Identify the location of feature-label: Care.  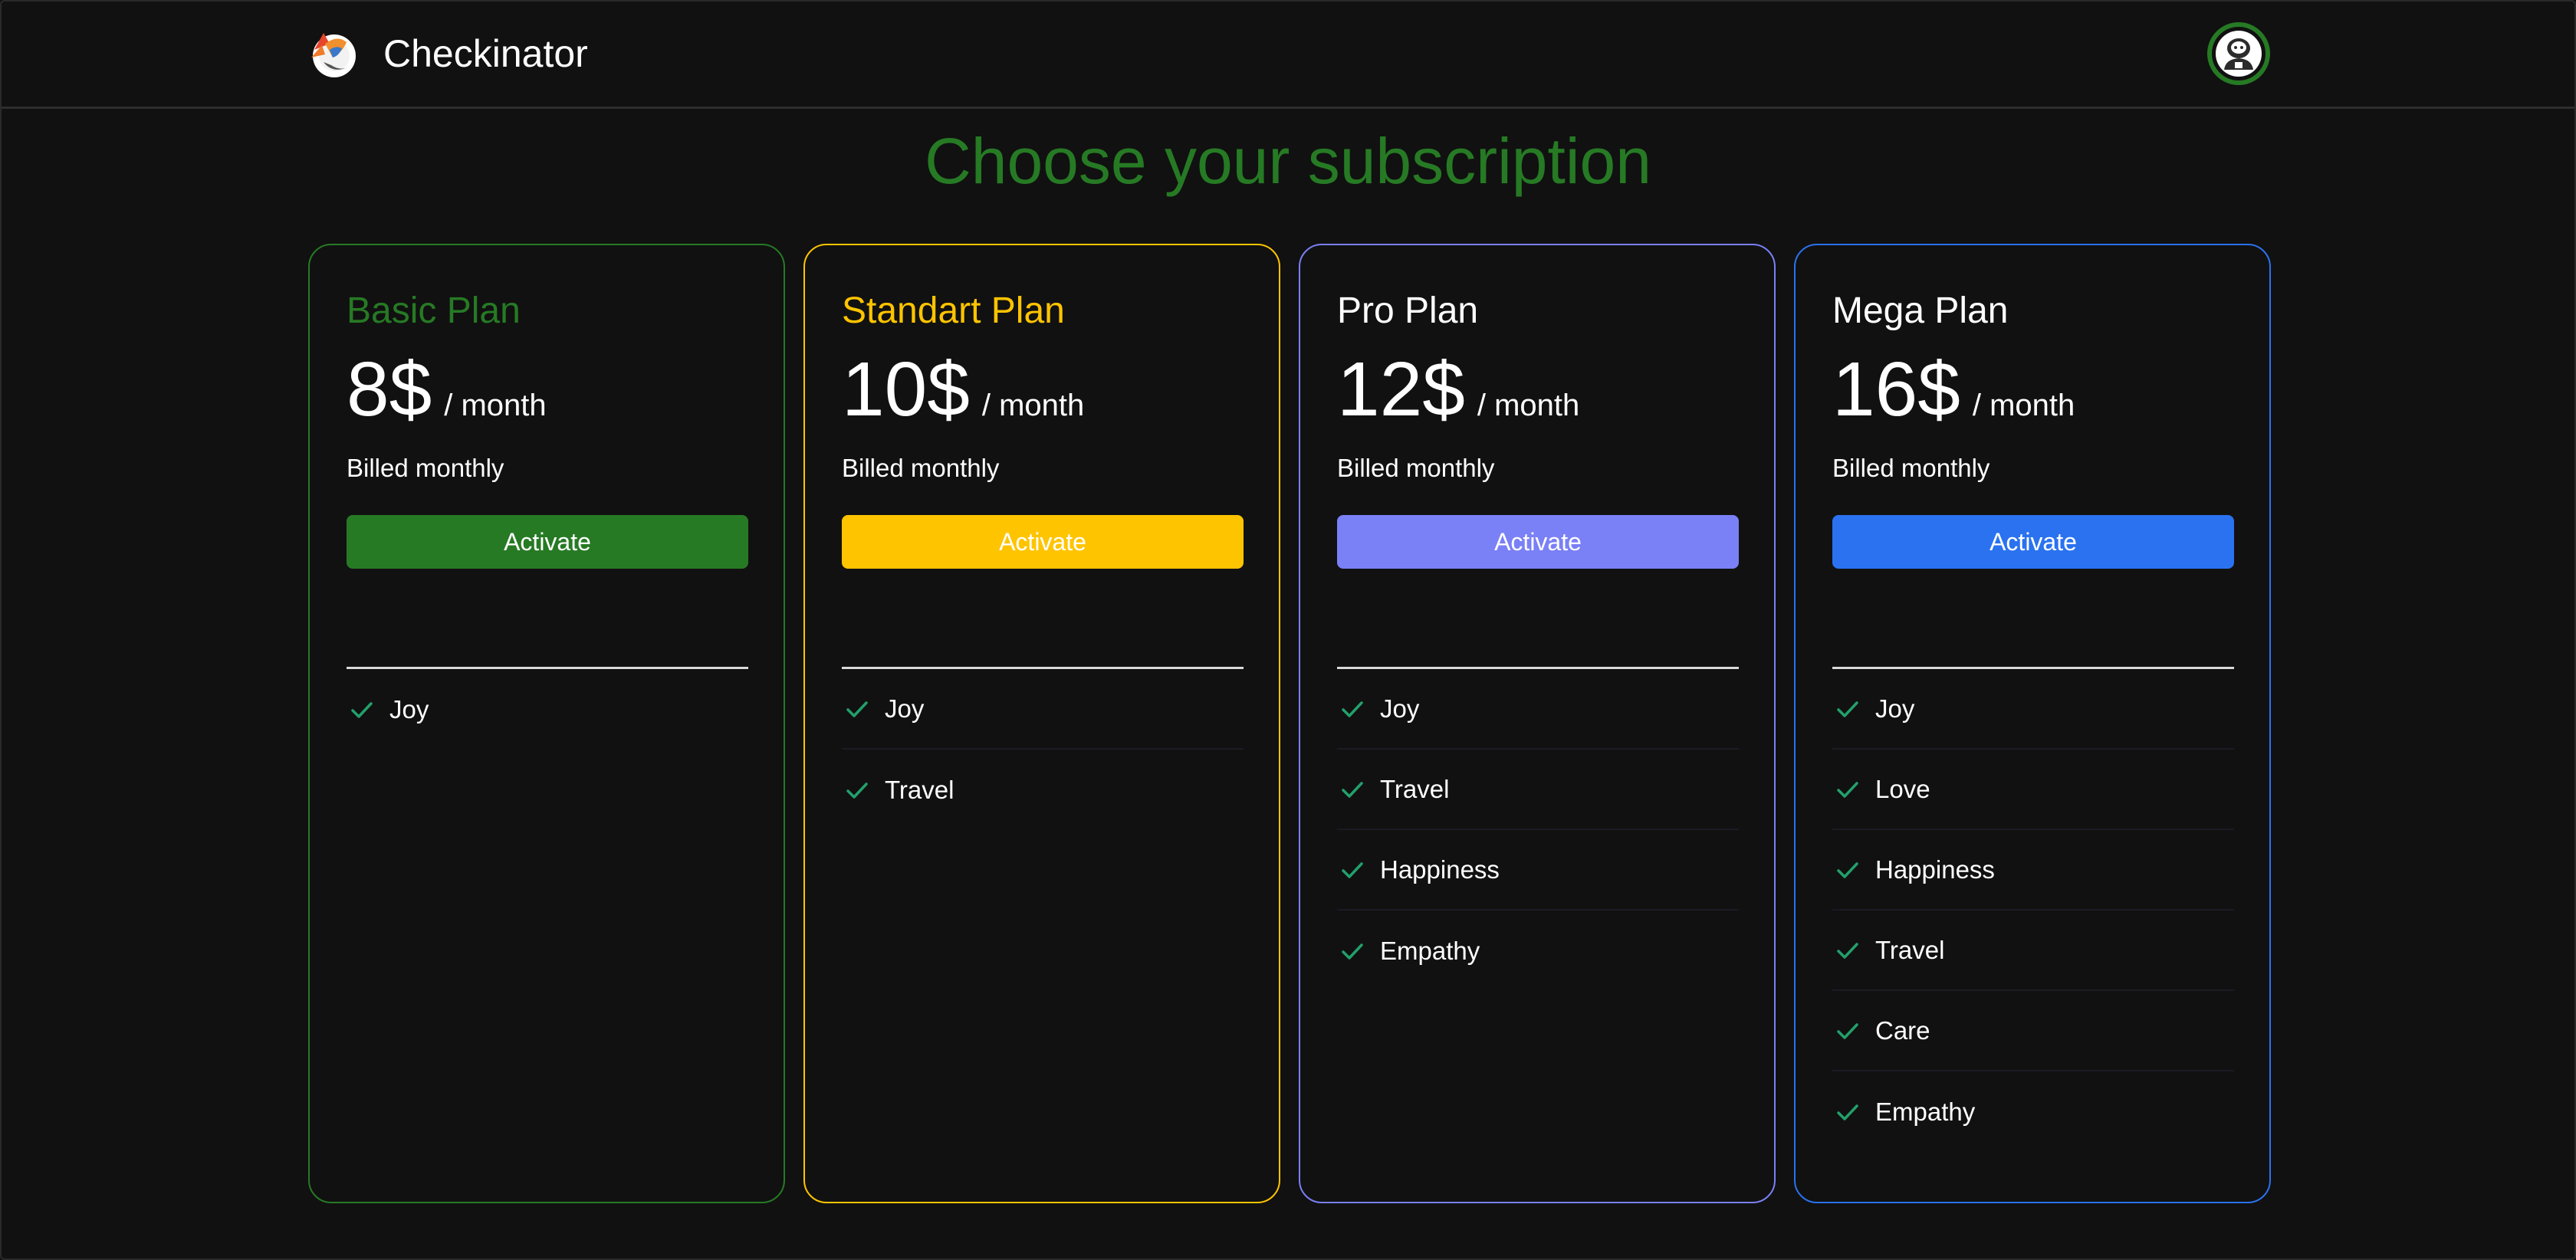
(1903, 1030).